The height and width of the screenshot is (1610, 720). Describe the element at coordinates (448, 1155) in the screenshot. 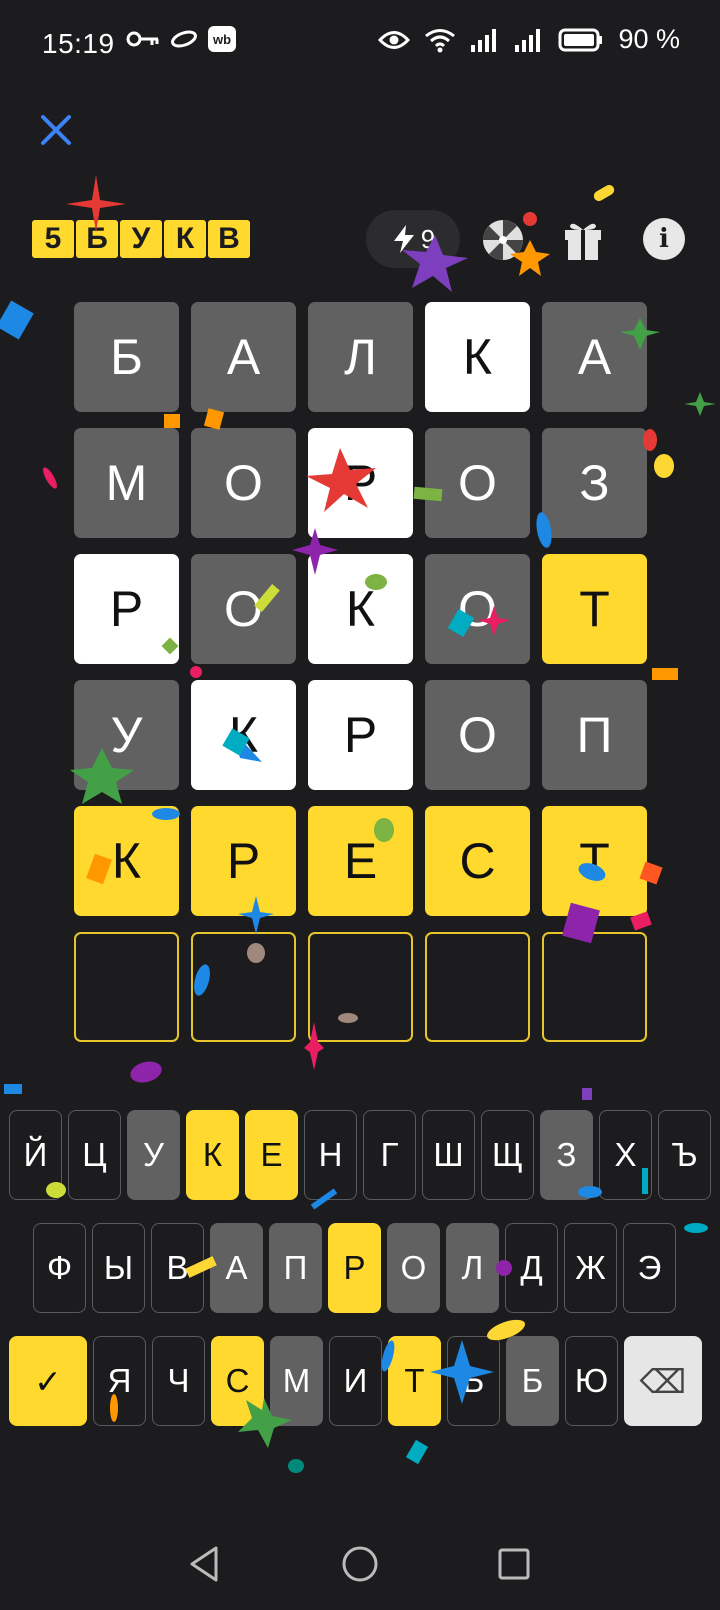

I see `letter-key: Ш` at that location.